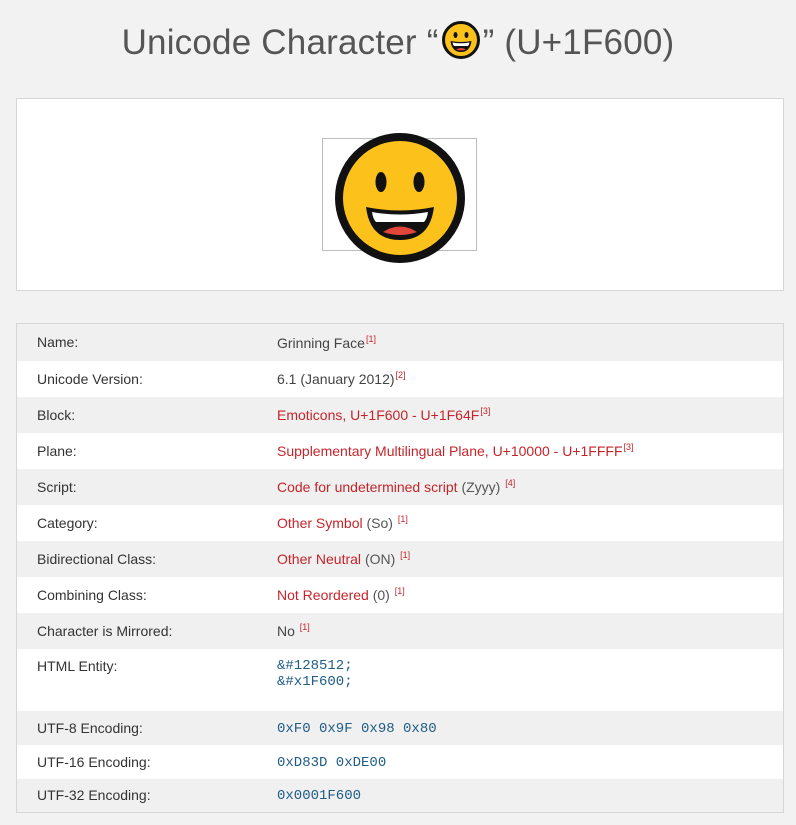 Image resolution: width=796 pixels, height=825 pixels. Describe the element at coordinates (381, 595) in the screenshot. I see `combining-class-code: (0)` at that location.